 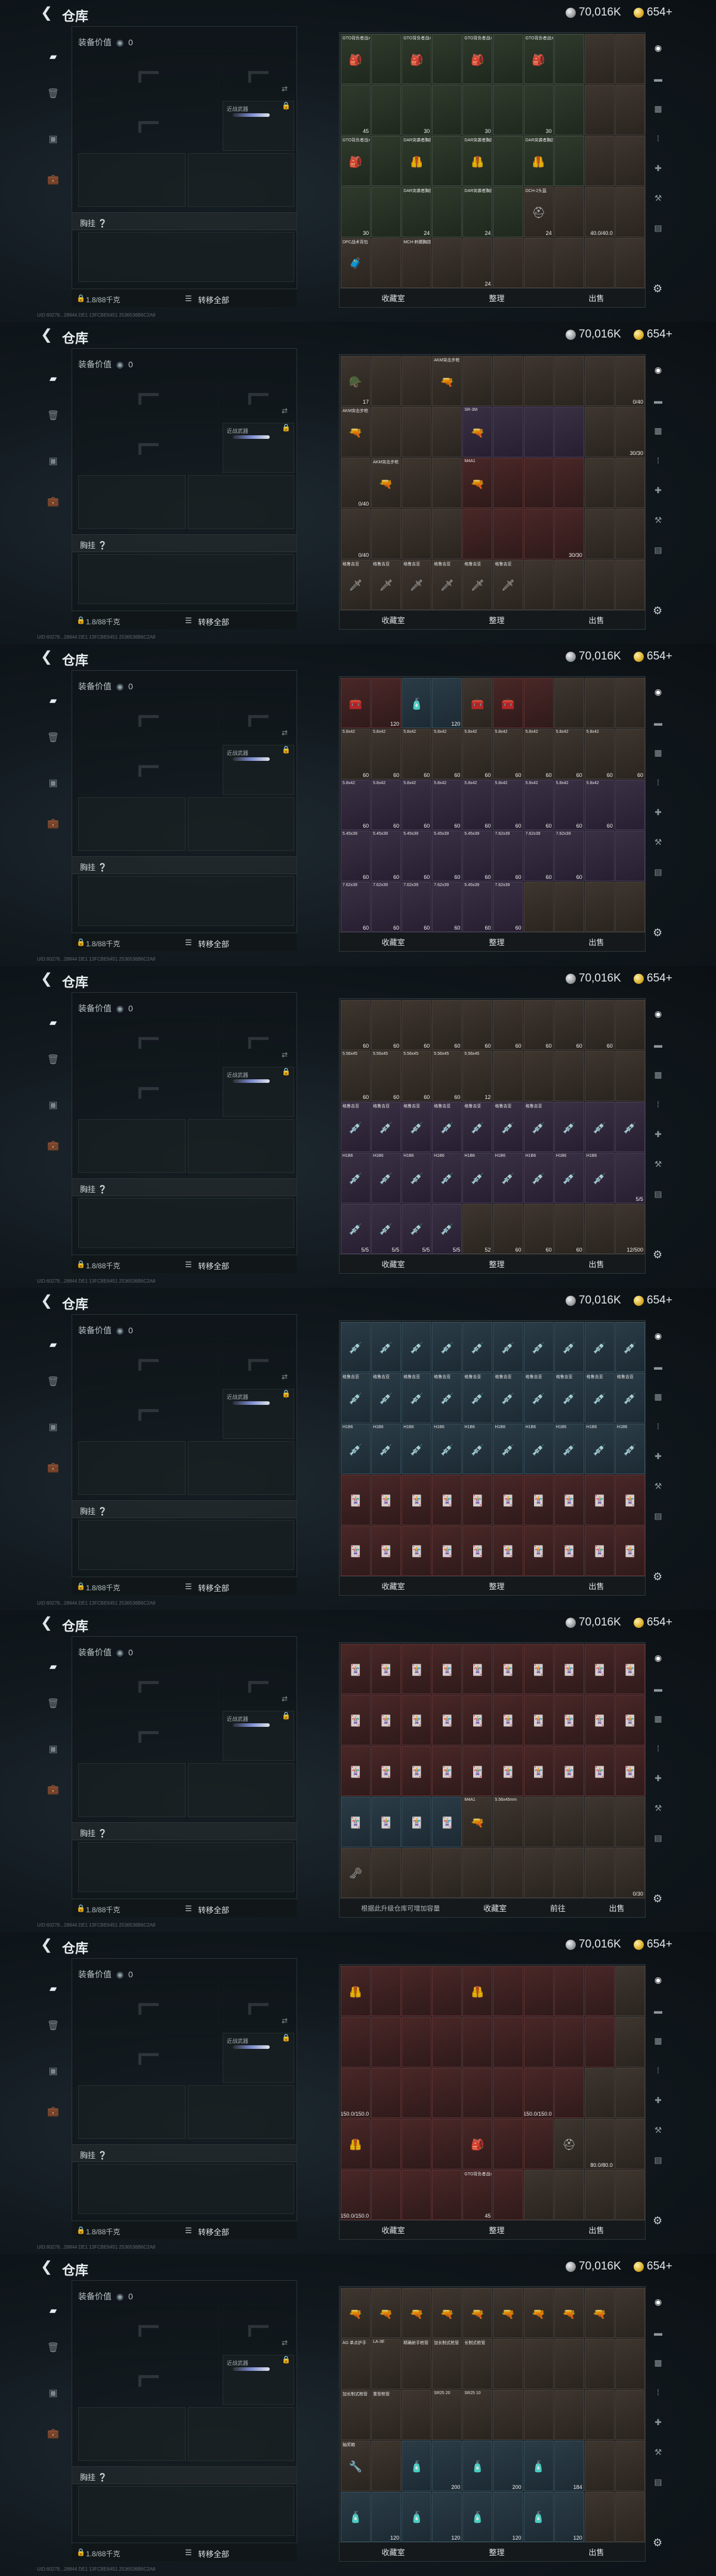 I want to click on inventory-cell: 长制式枪管, so click(x=477, y=2364).